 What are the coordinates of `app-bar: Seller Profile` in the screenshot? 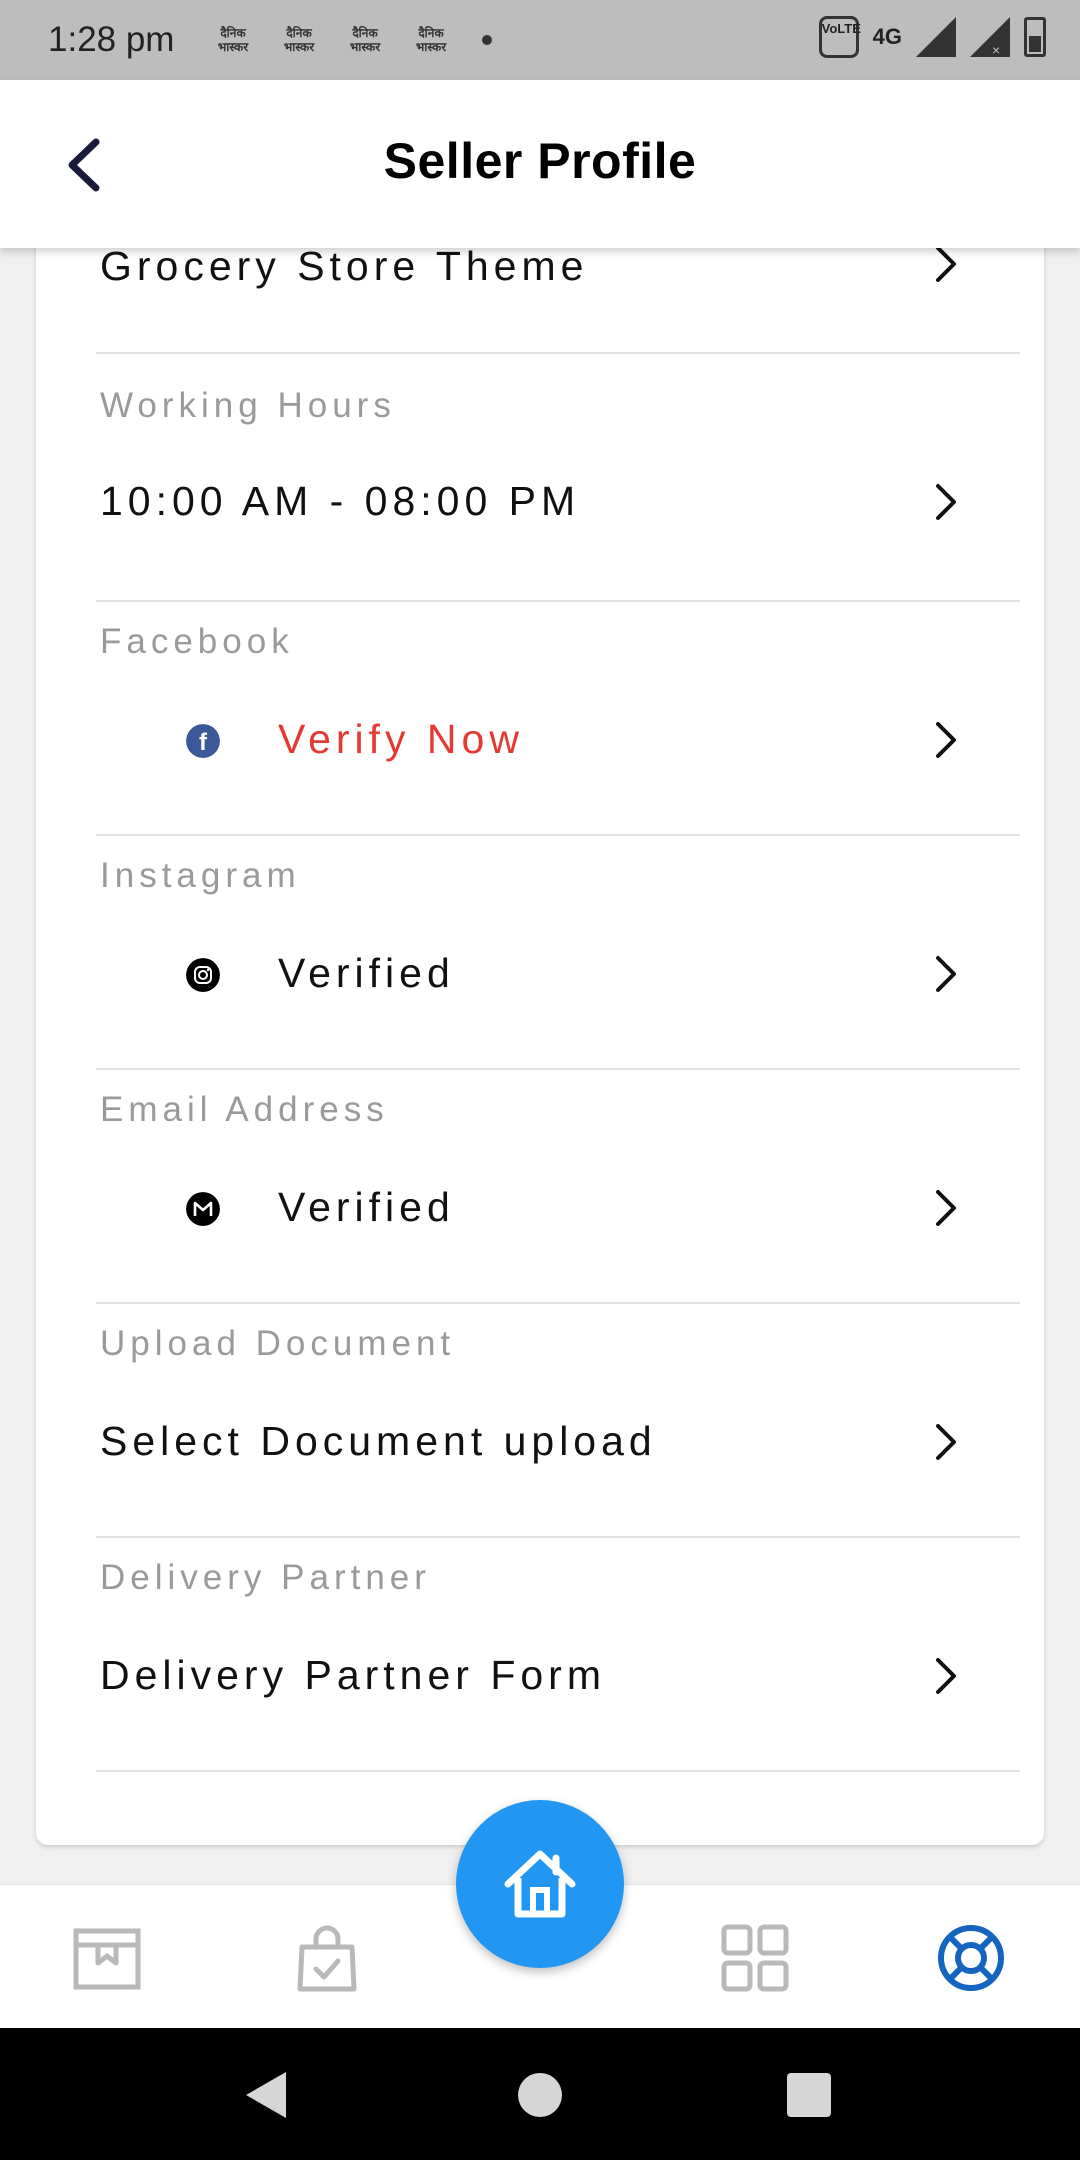 It's located at (540, 164).